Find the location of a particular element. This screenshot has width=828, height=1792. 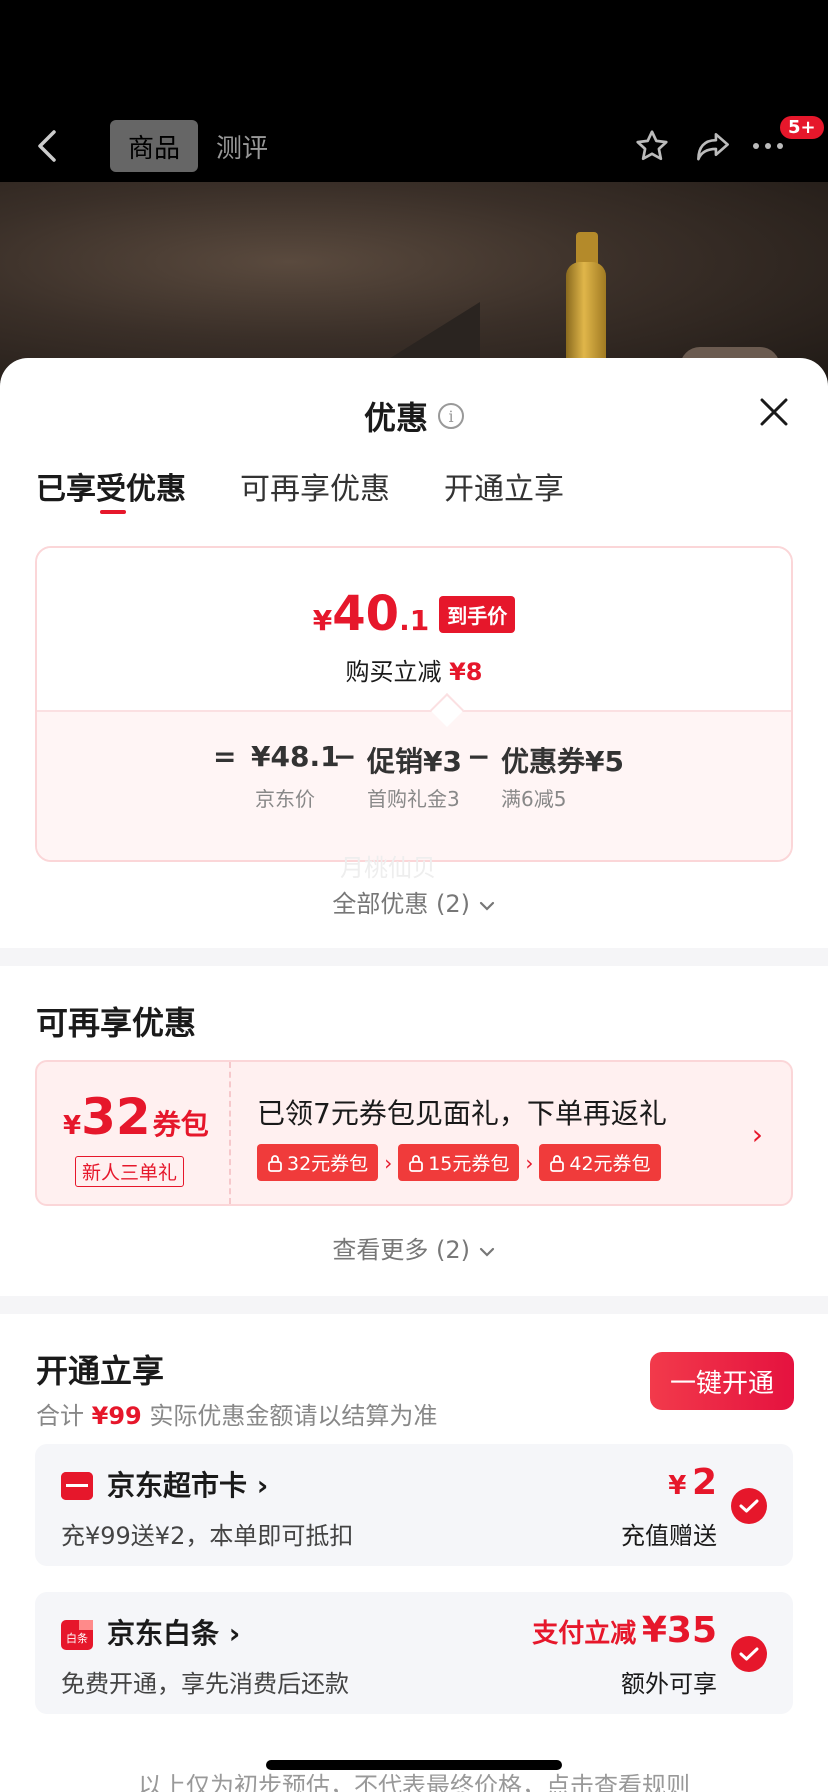

settlement-note: 实际优惠金额请以结算为准 is located at coordinates (293, 1416).